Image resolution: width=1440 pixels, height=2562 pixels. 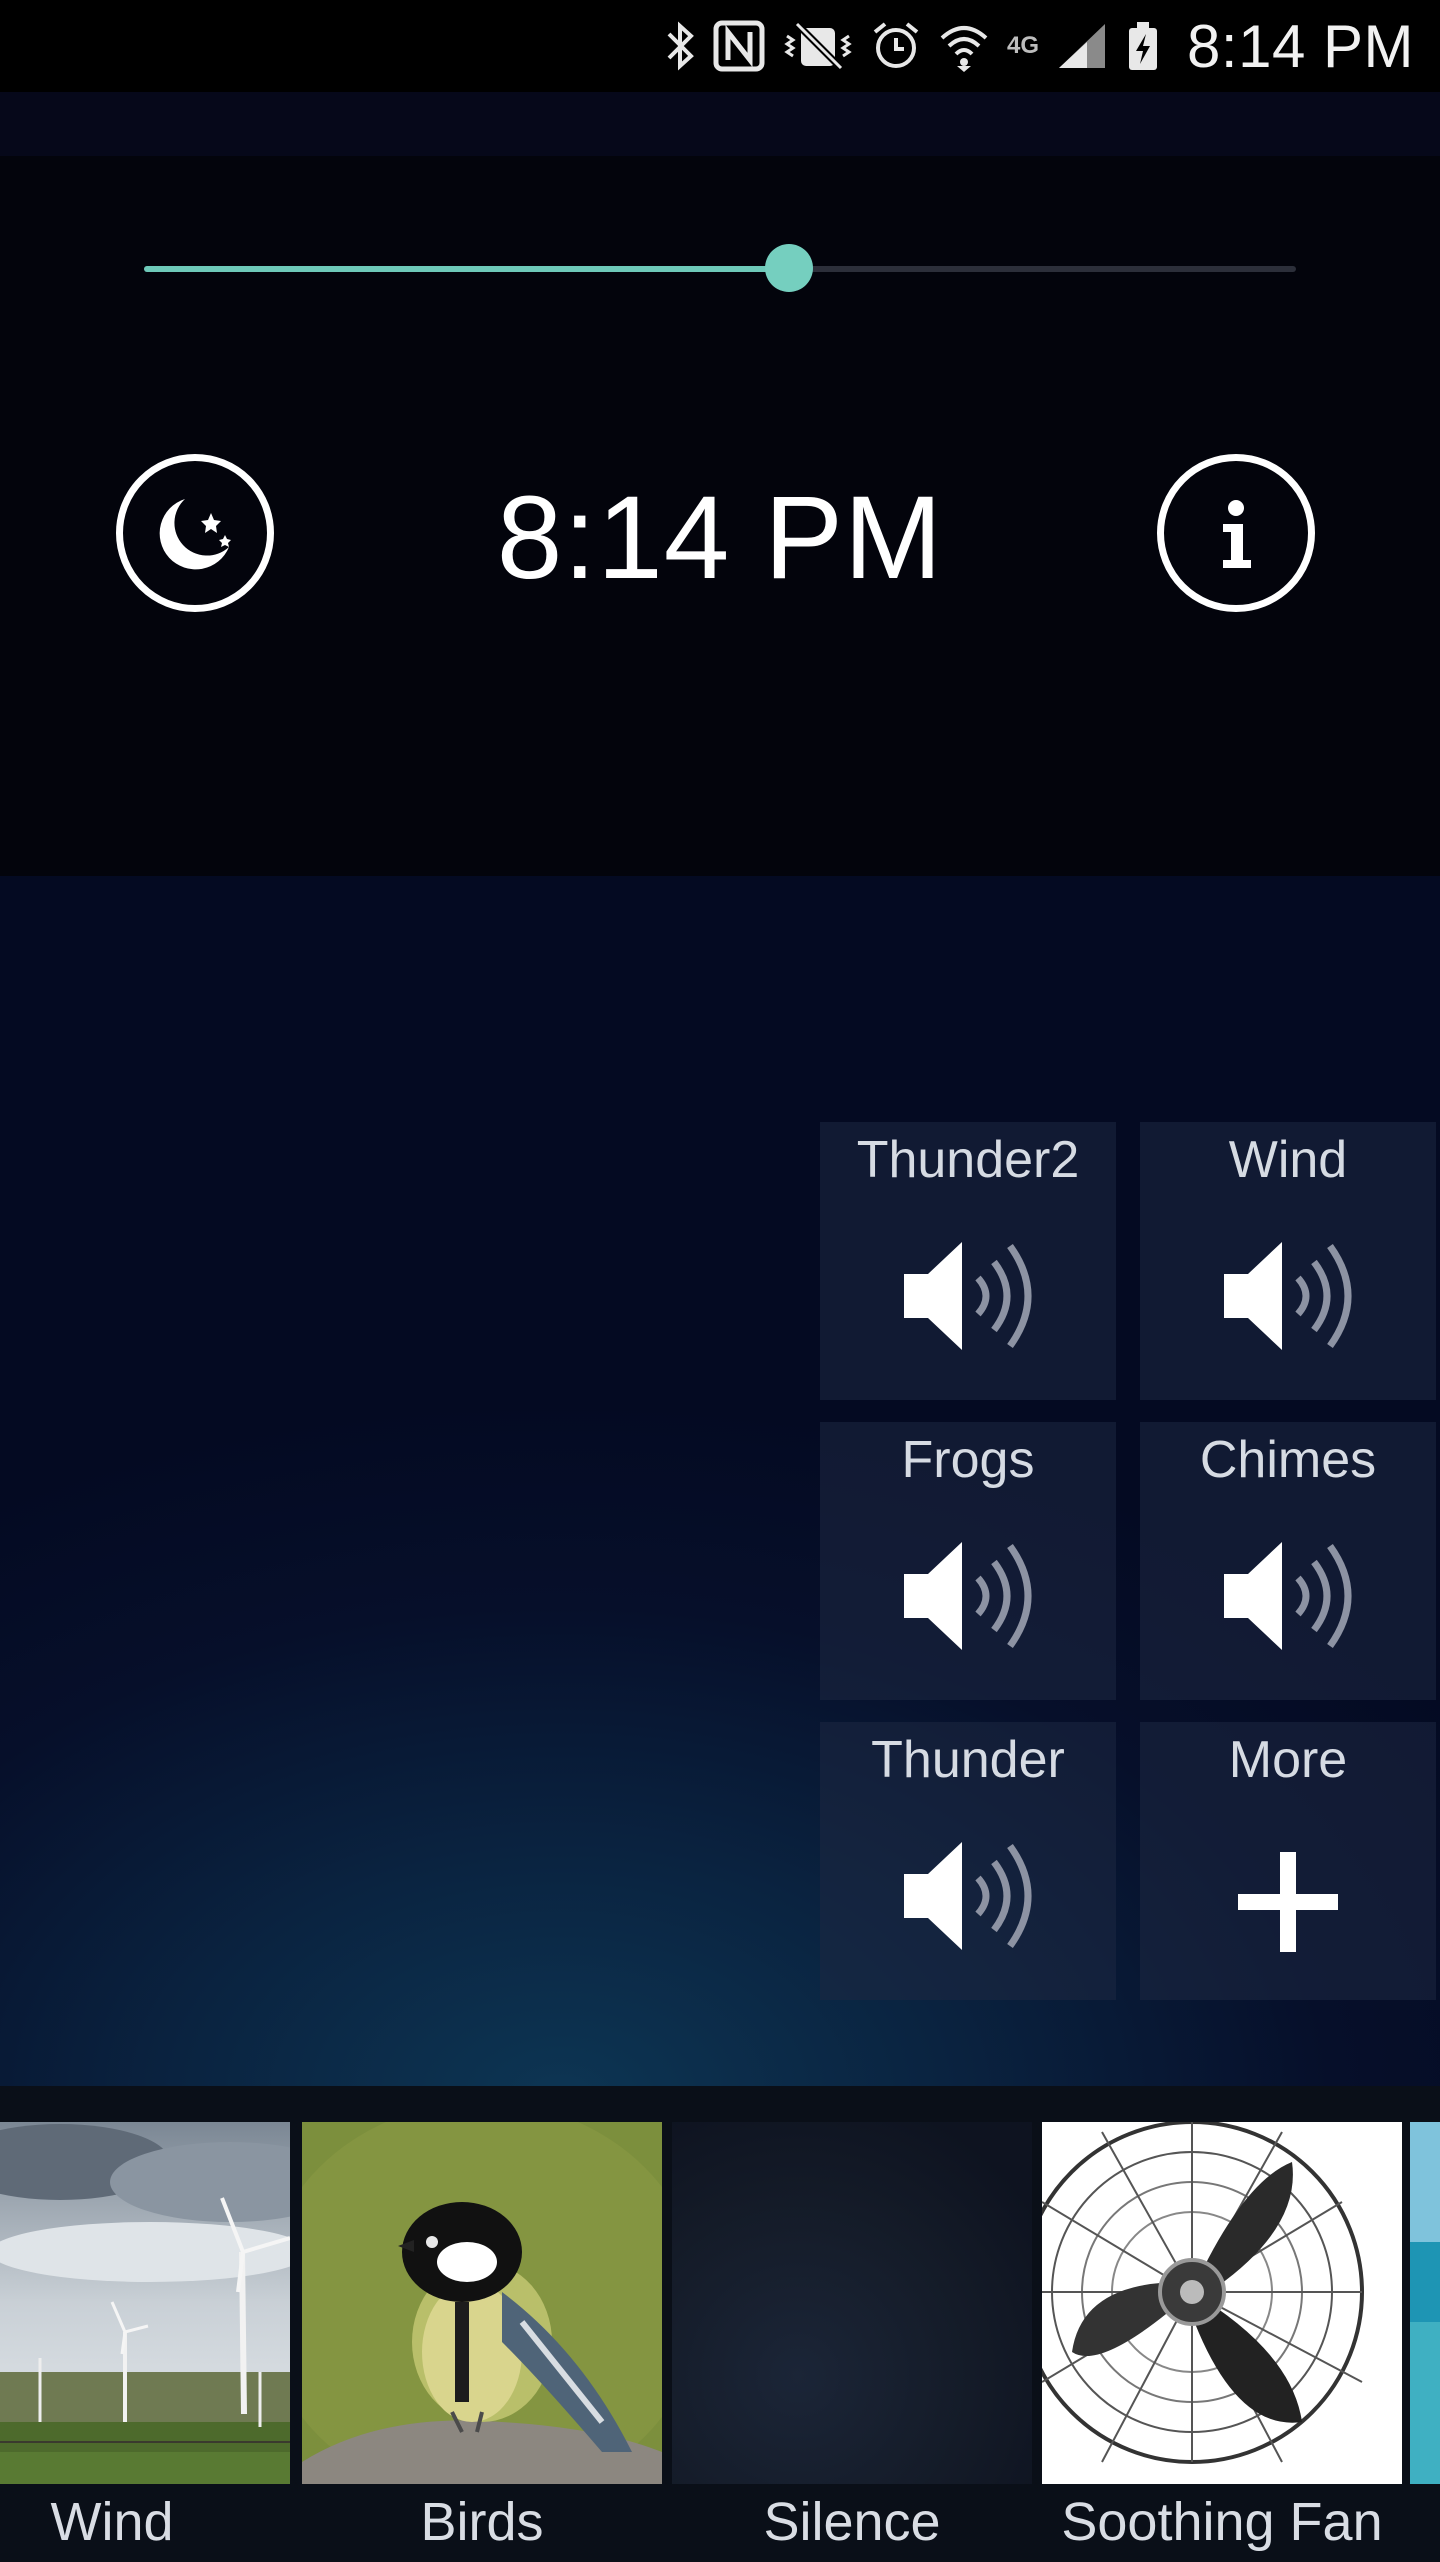 I want to click on wind-turbines-image, so click(x=145, y=2303).